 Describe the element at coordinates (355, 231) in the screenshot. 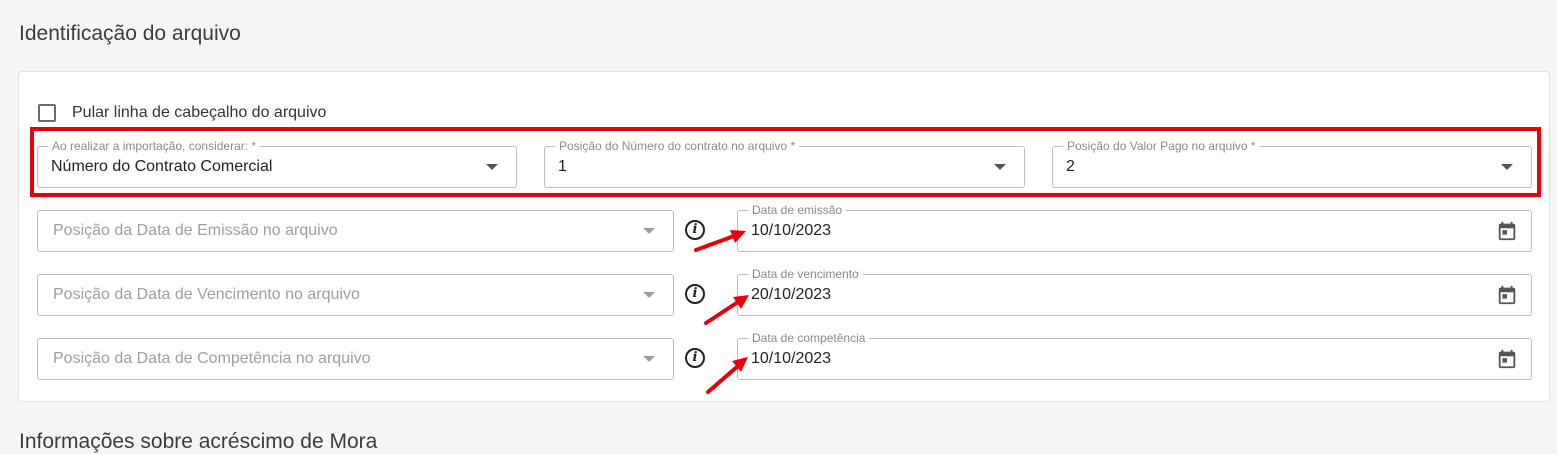

I see `emission-position-select: Posição da Data de Emissão no arquivo` at that location.